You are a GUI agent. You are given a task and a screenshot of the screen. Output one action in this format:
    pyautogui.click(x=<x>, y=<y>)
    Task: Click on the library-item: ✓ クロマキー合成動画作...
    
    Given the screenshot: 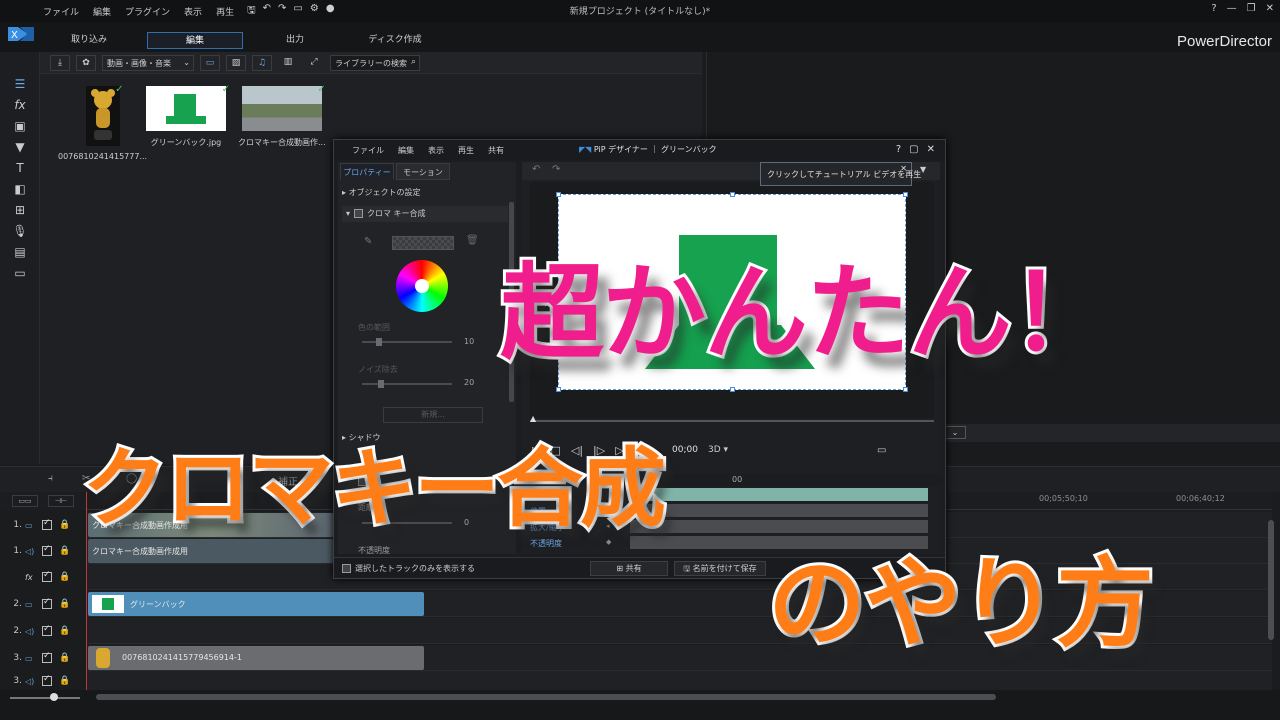 What is the action you would take?
    pyautogui.click(x=282, y=116)
    